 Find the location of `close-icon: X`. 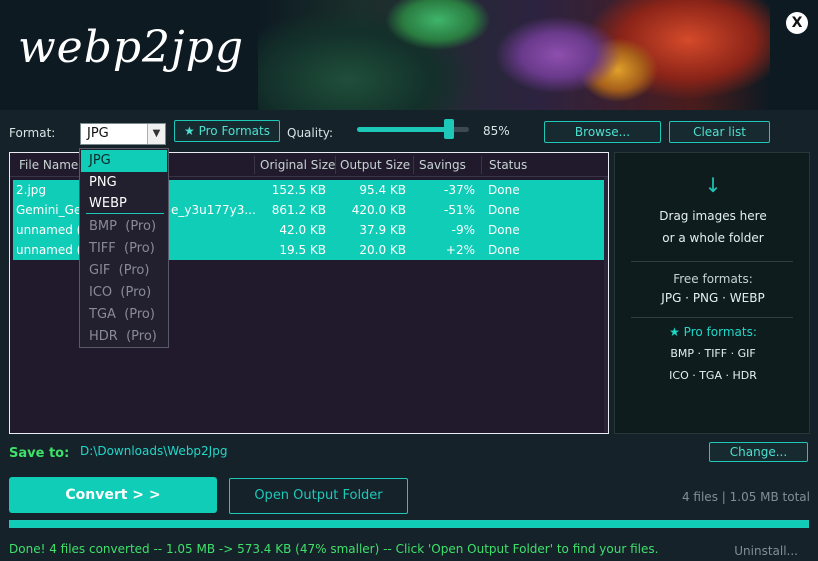

close-icon: X is located at coordinates (797, 23).